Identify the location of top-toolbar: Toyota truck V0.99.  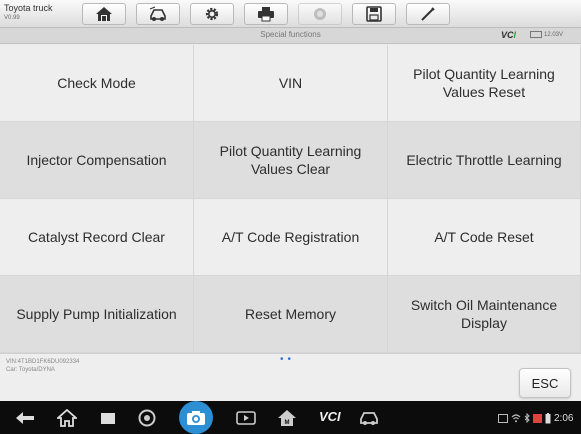
(290, 14).